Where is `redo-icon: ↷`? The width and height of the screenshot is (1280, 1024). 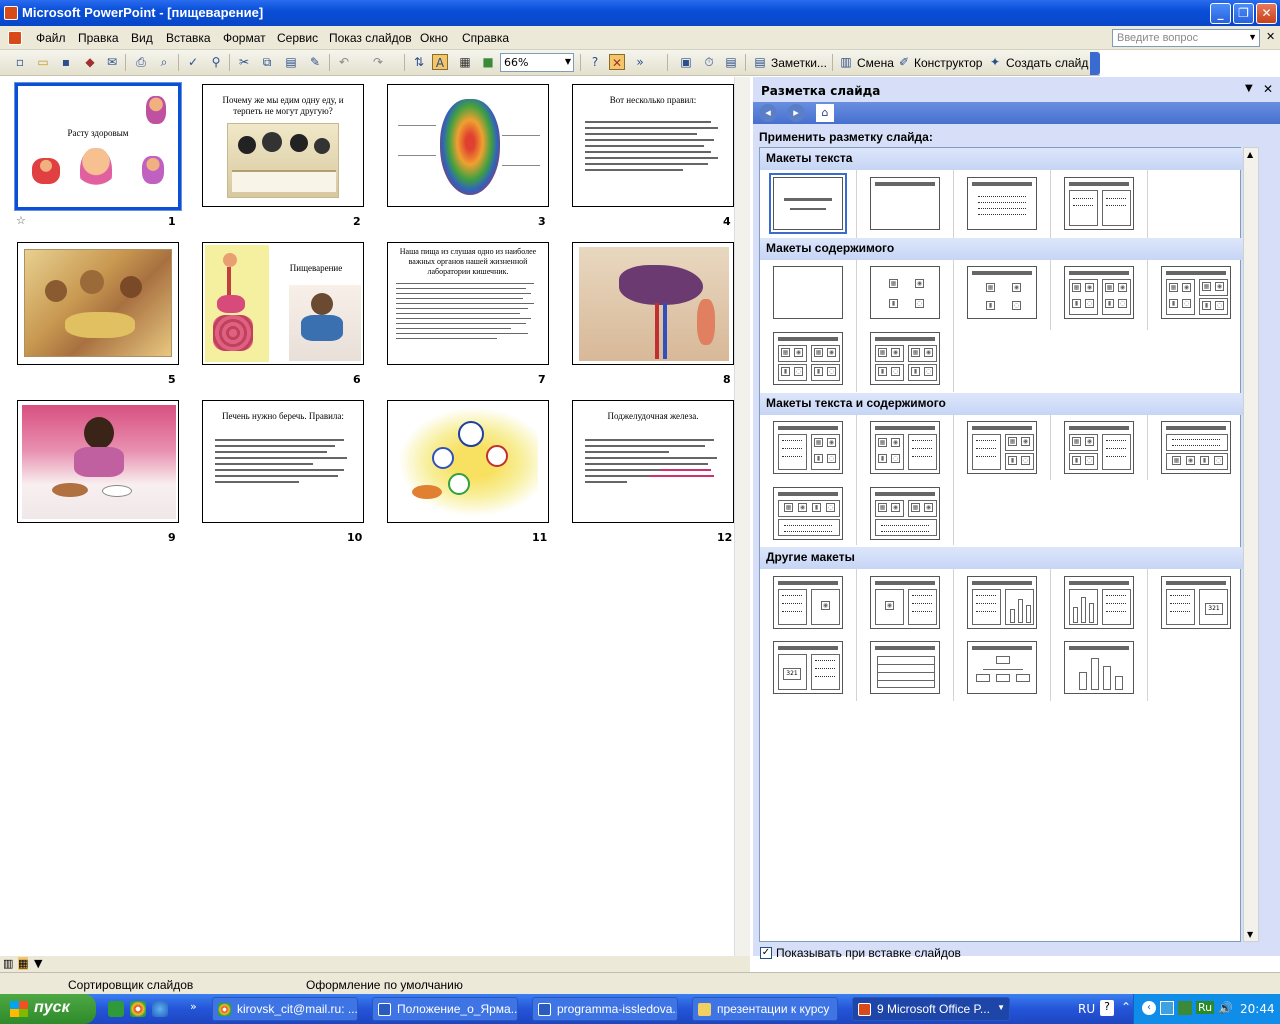
redo-icon: ↷ is located at coordinates (378, 62).